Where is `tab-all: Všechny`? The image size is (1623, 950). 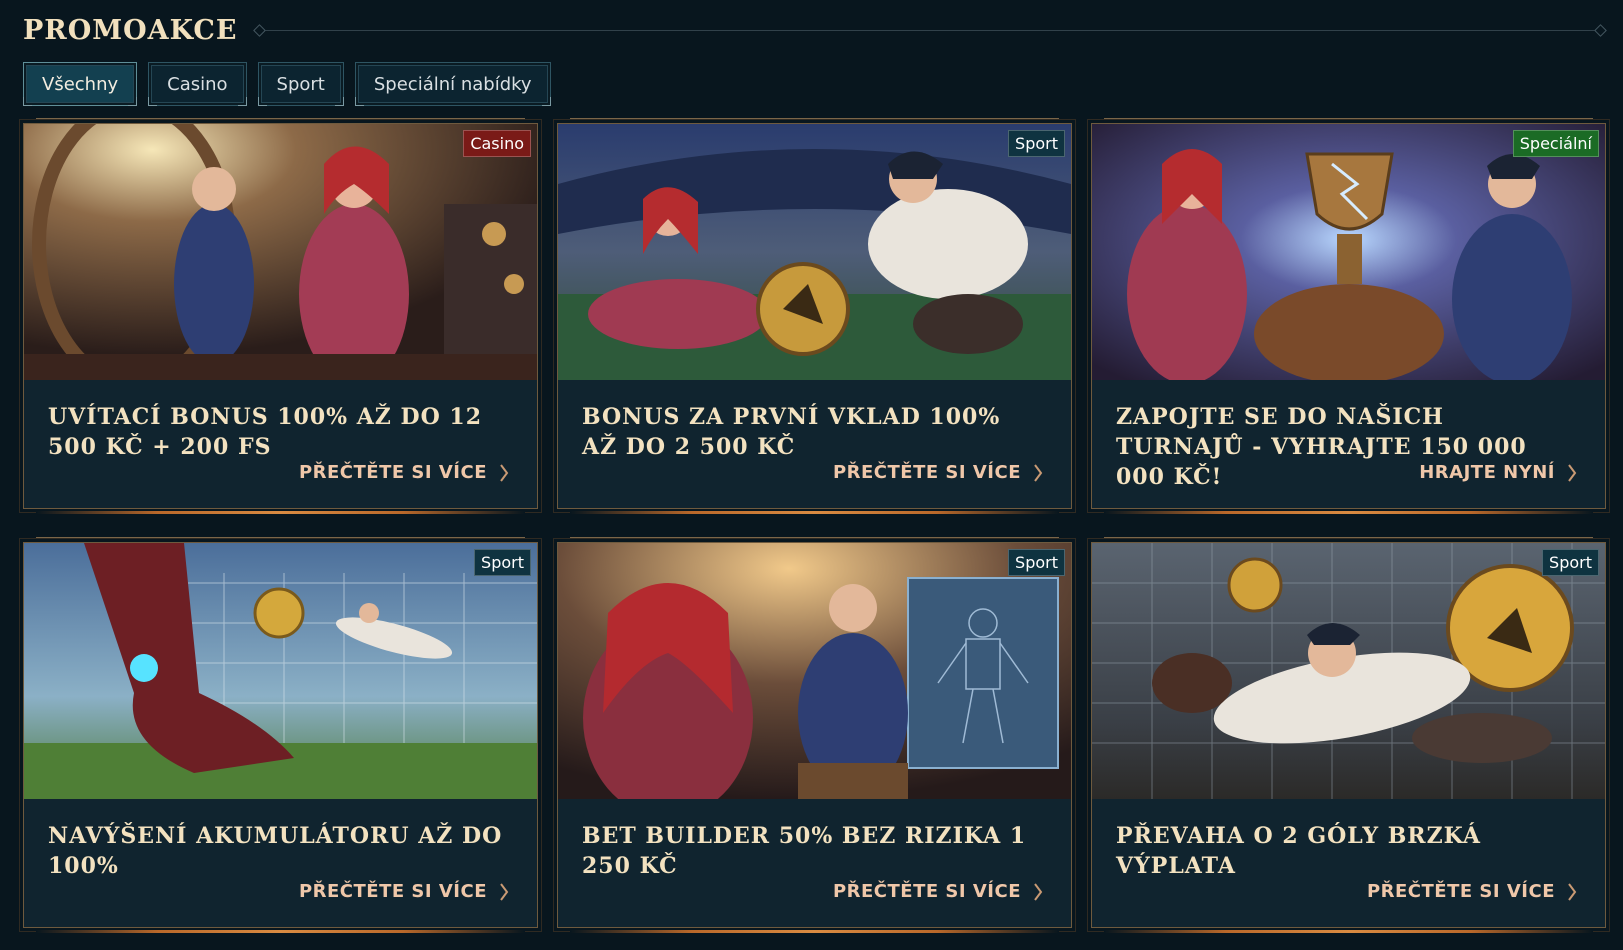
tab-all: Všechny is located at coordinates (80, 84).